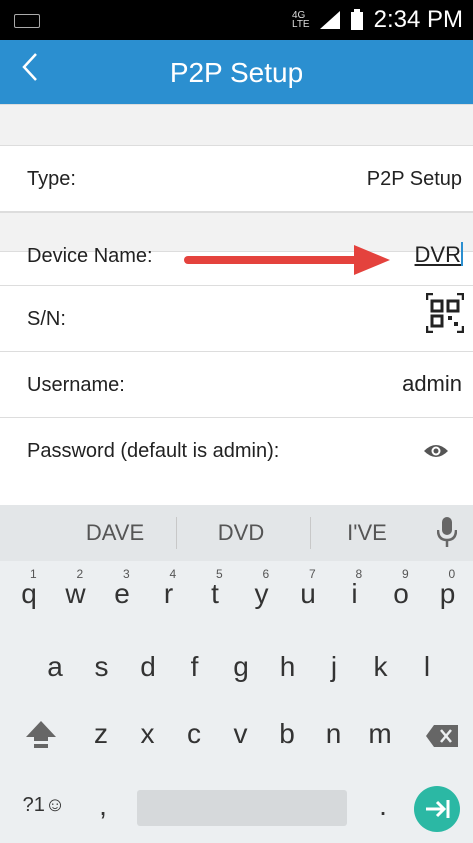  I want to click on key-t: t, so click(215, 594).